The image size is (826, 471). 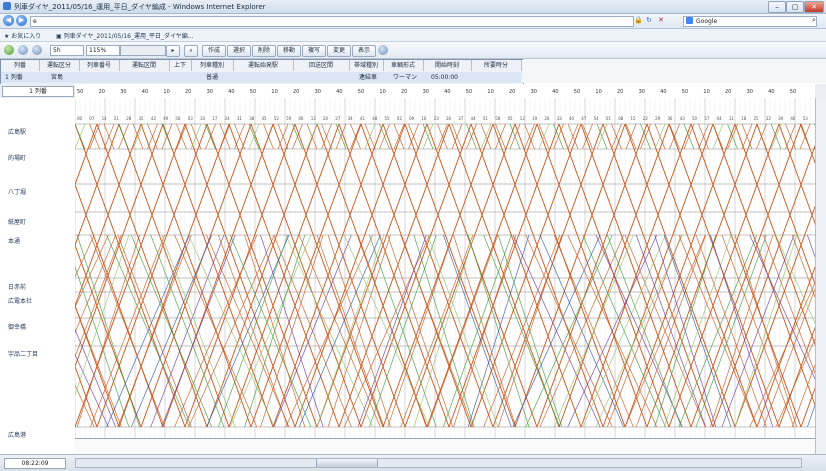 I want to click on train-number-label: 19, so click(x=535, y=118).